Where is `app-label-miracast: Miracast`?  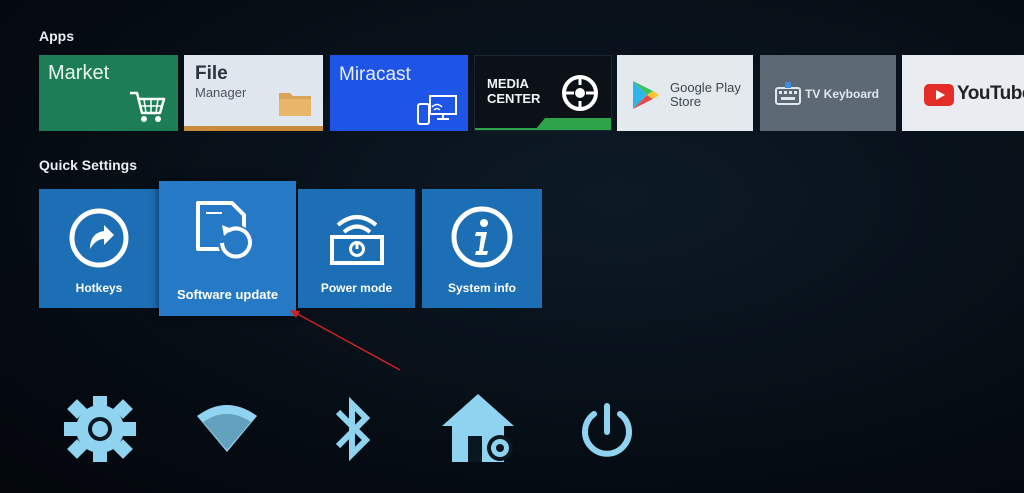 app-label-miracast: Miracast is located at coordinates (375, 74).